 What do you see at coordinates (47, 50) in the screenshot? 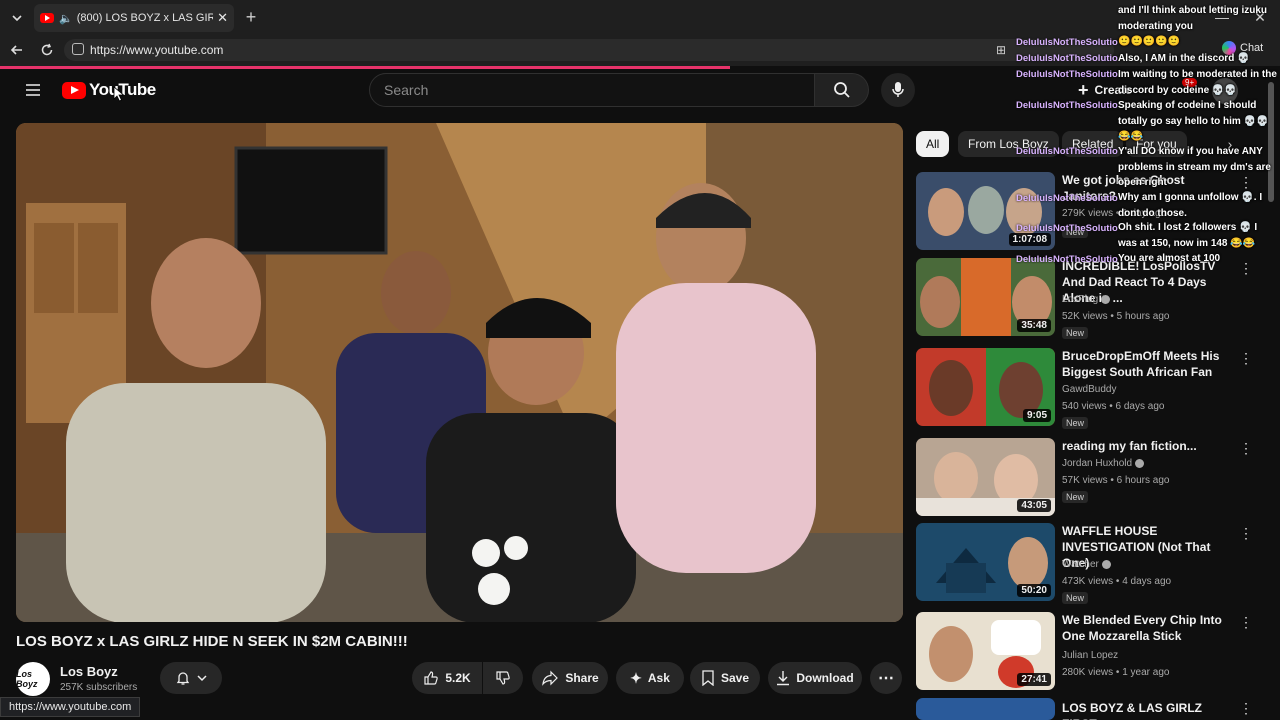
I see `refresh-icon` at bounding box center [47, 50].